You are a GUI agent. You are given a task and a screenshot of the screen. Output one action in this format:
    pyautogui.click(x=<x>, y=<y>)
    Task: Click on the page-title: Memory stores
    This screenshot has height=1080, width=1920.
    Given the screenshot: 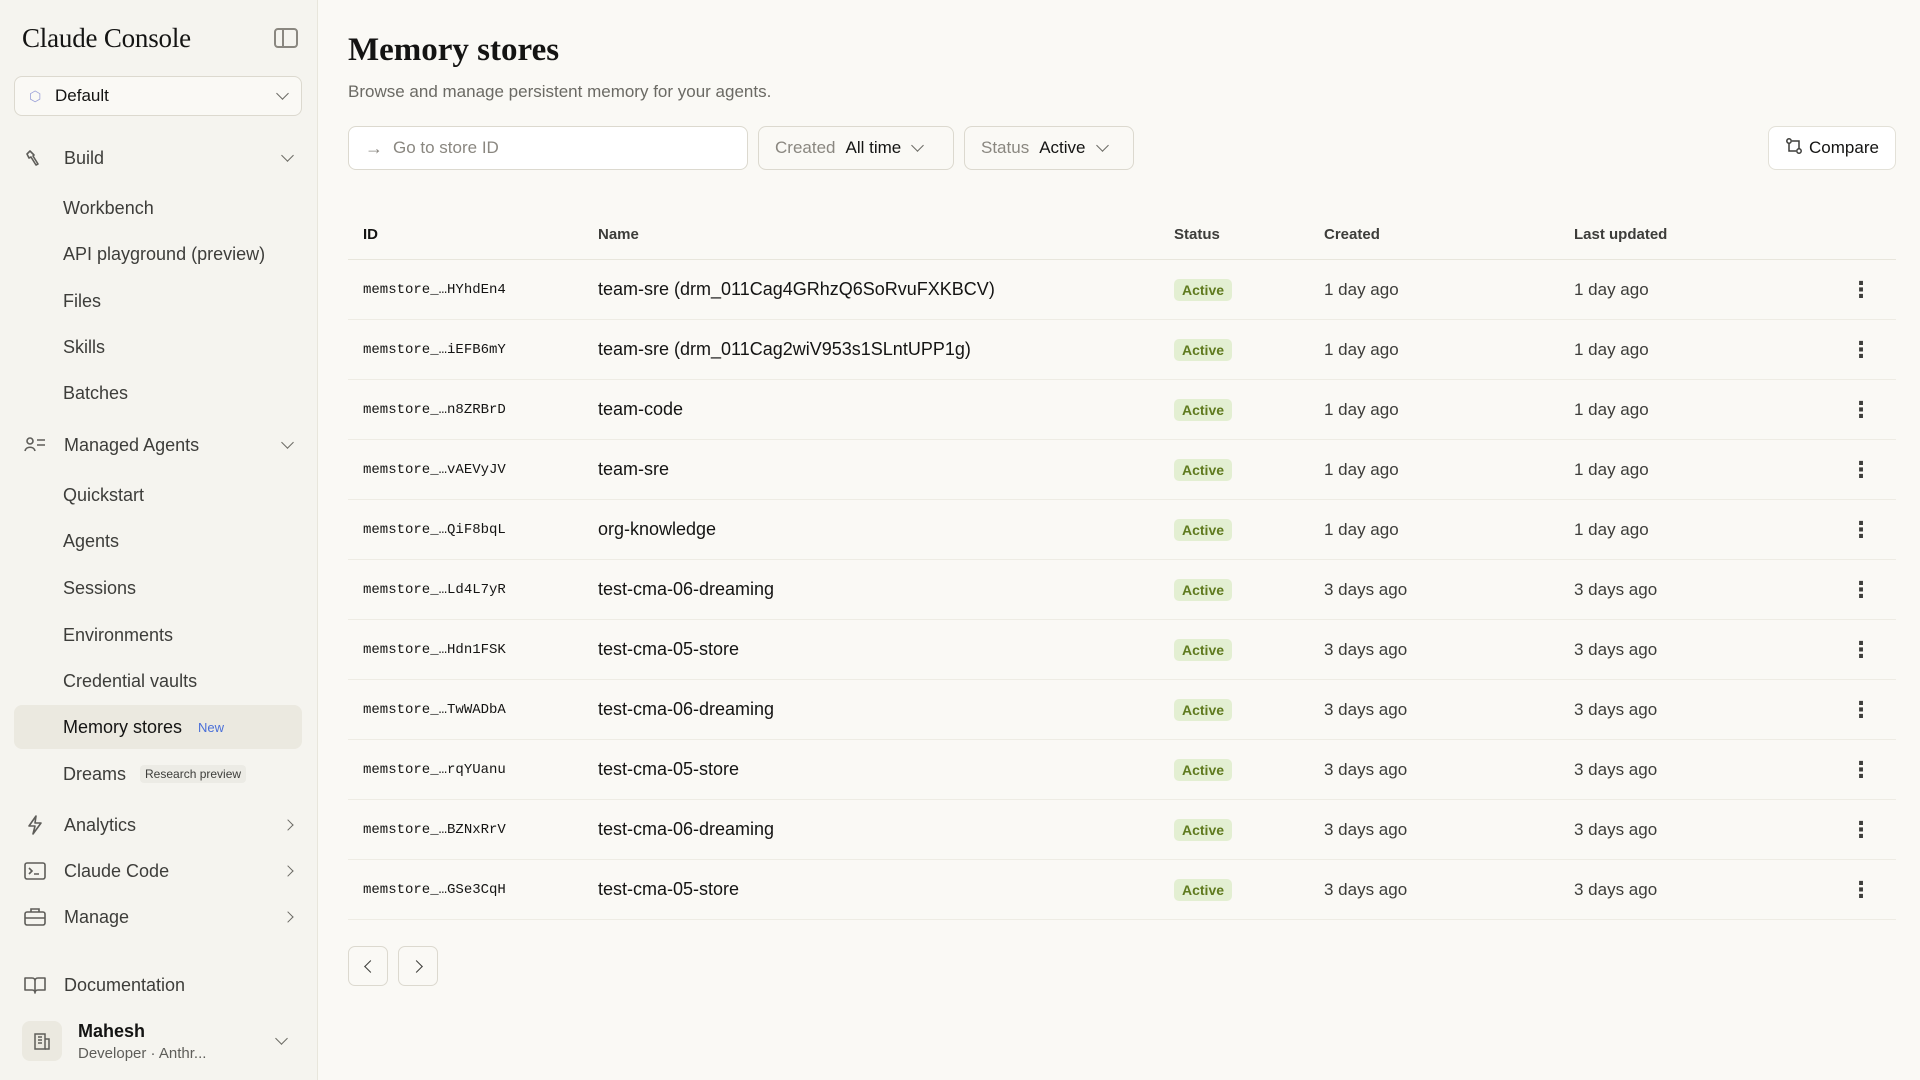 What is the action you would take?
    pyautogui.click(x=454, y=50)
    